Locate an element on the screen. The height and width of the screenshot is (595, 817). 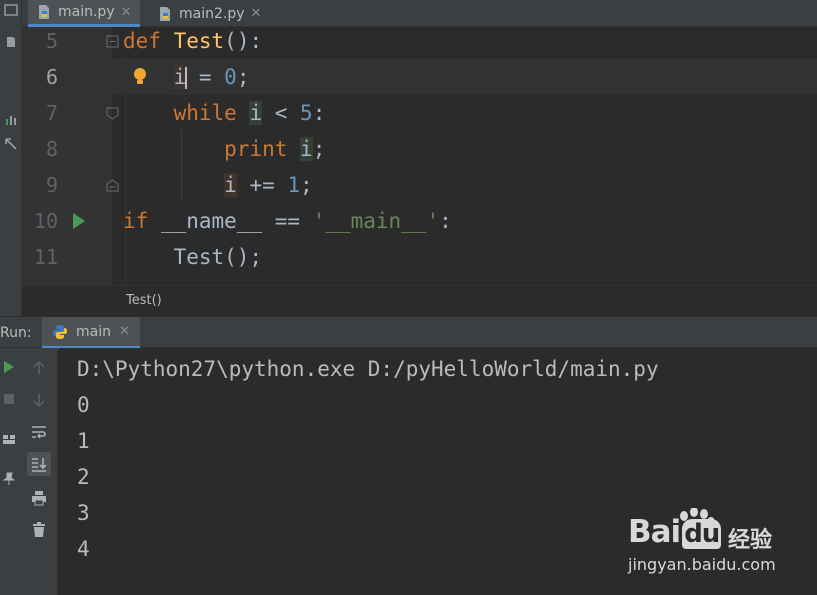
line-number: 11 is located at coordinates (45, 257).